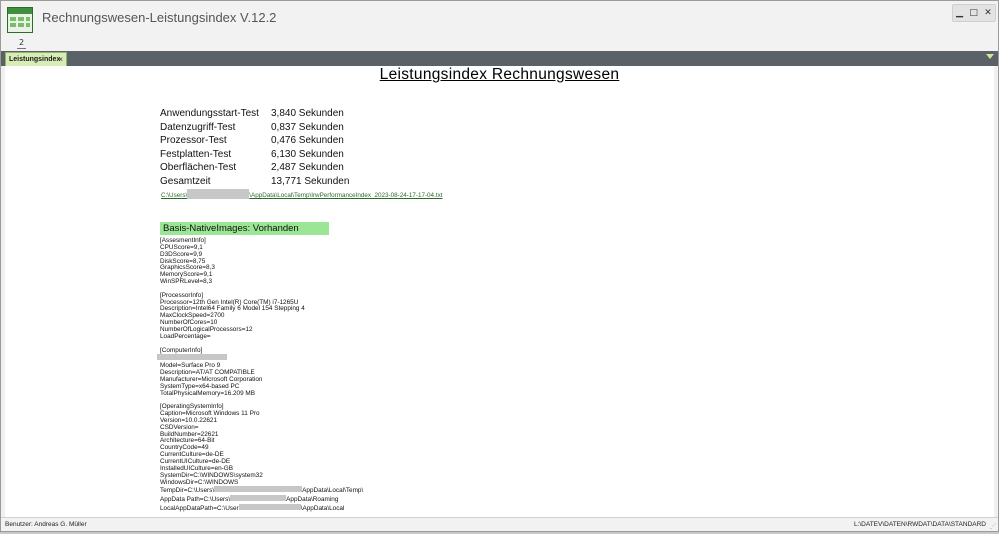  Describe the element at coordinates (159, 17) in the screenshot. I see `window-title: Rechnungswesen-Leistungsindex V.12.2` at that location.